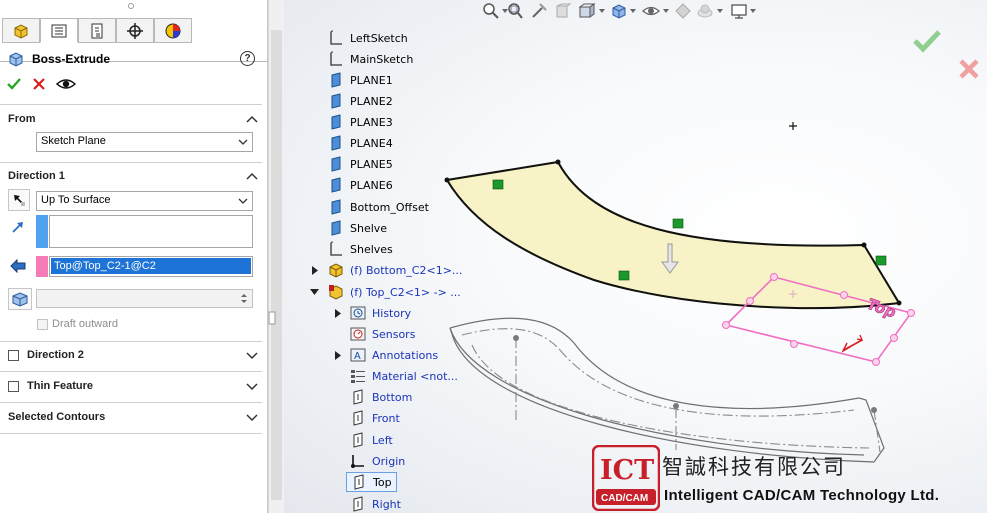 This screenshot has width=987, height=513. I want to click on tree-item: Bottom_Offset, so click(378, 207).